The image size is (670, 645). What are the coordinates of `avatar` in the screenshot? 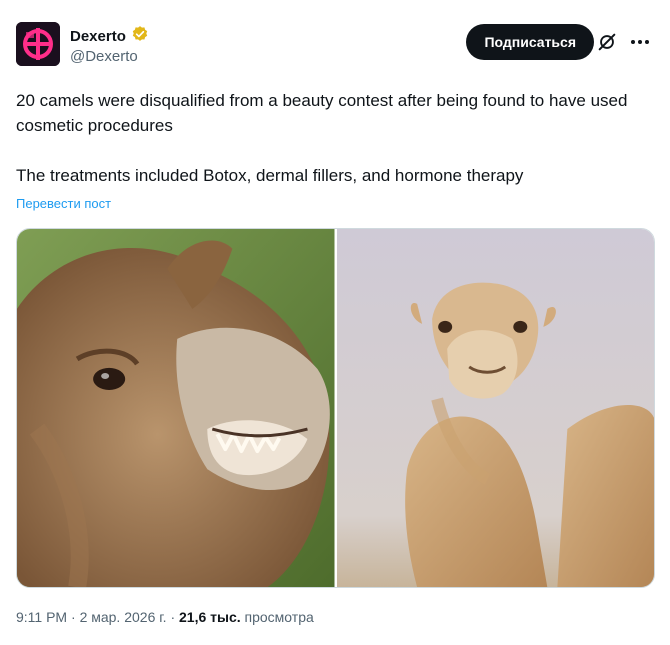 It's located at (38, 44).